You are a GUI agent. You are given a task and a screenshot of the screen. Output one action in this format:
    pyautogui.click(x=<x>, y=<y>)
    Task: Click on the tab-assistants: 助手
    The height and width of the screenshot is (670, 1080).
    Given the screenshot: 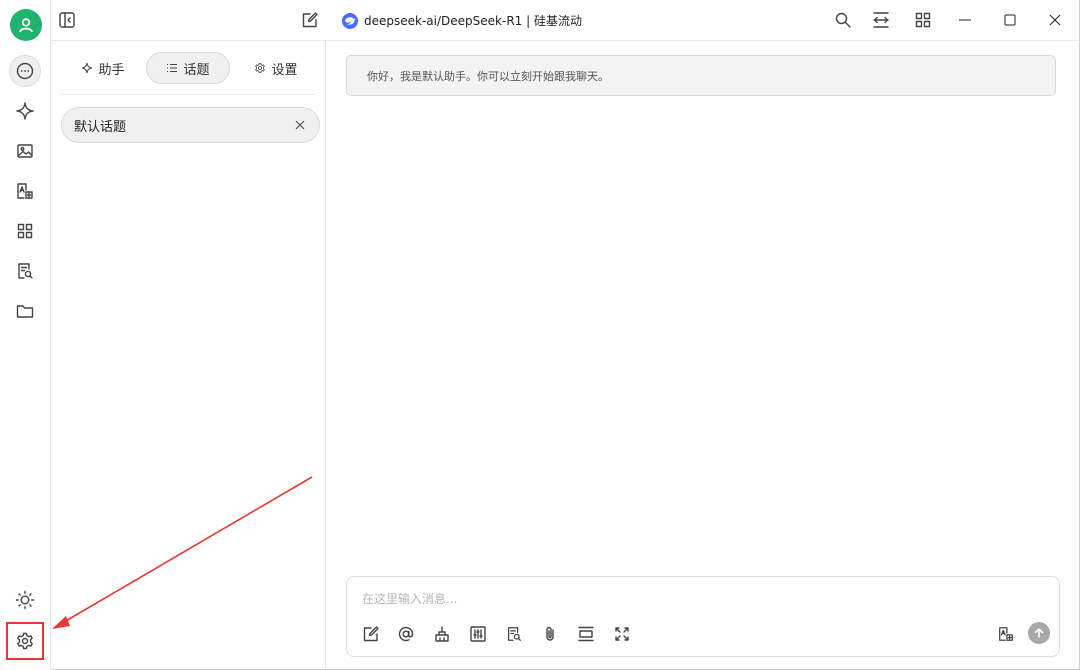 What is the action you would take?
    pyautogui.click(x=103, y=68)
    